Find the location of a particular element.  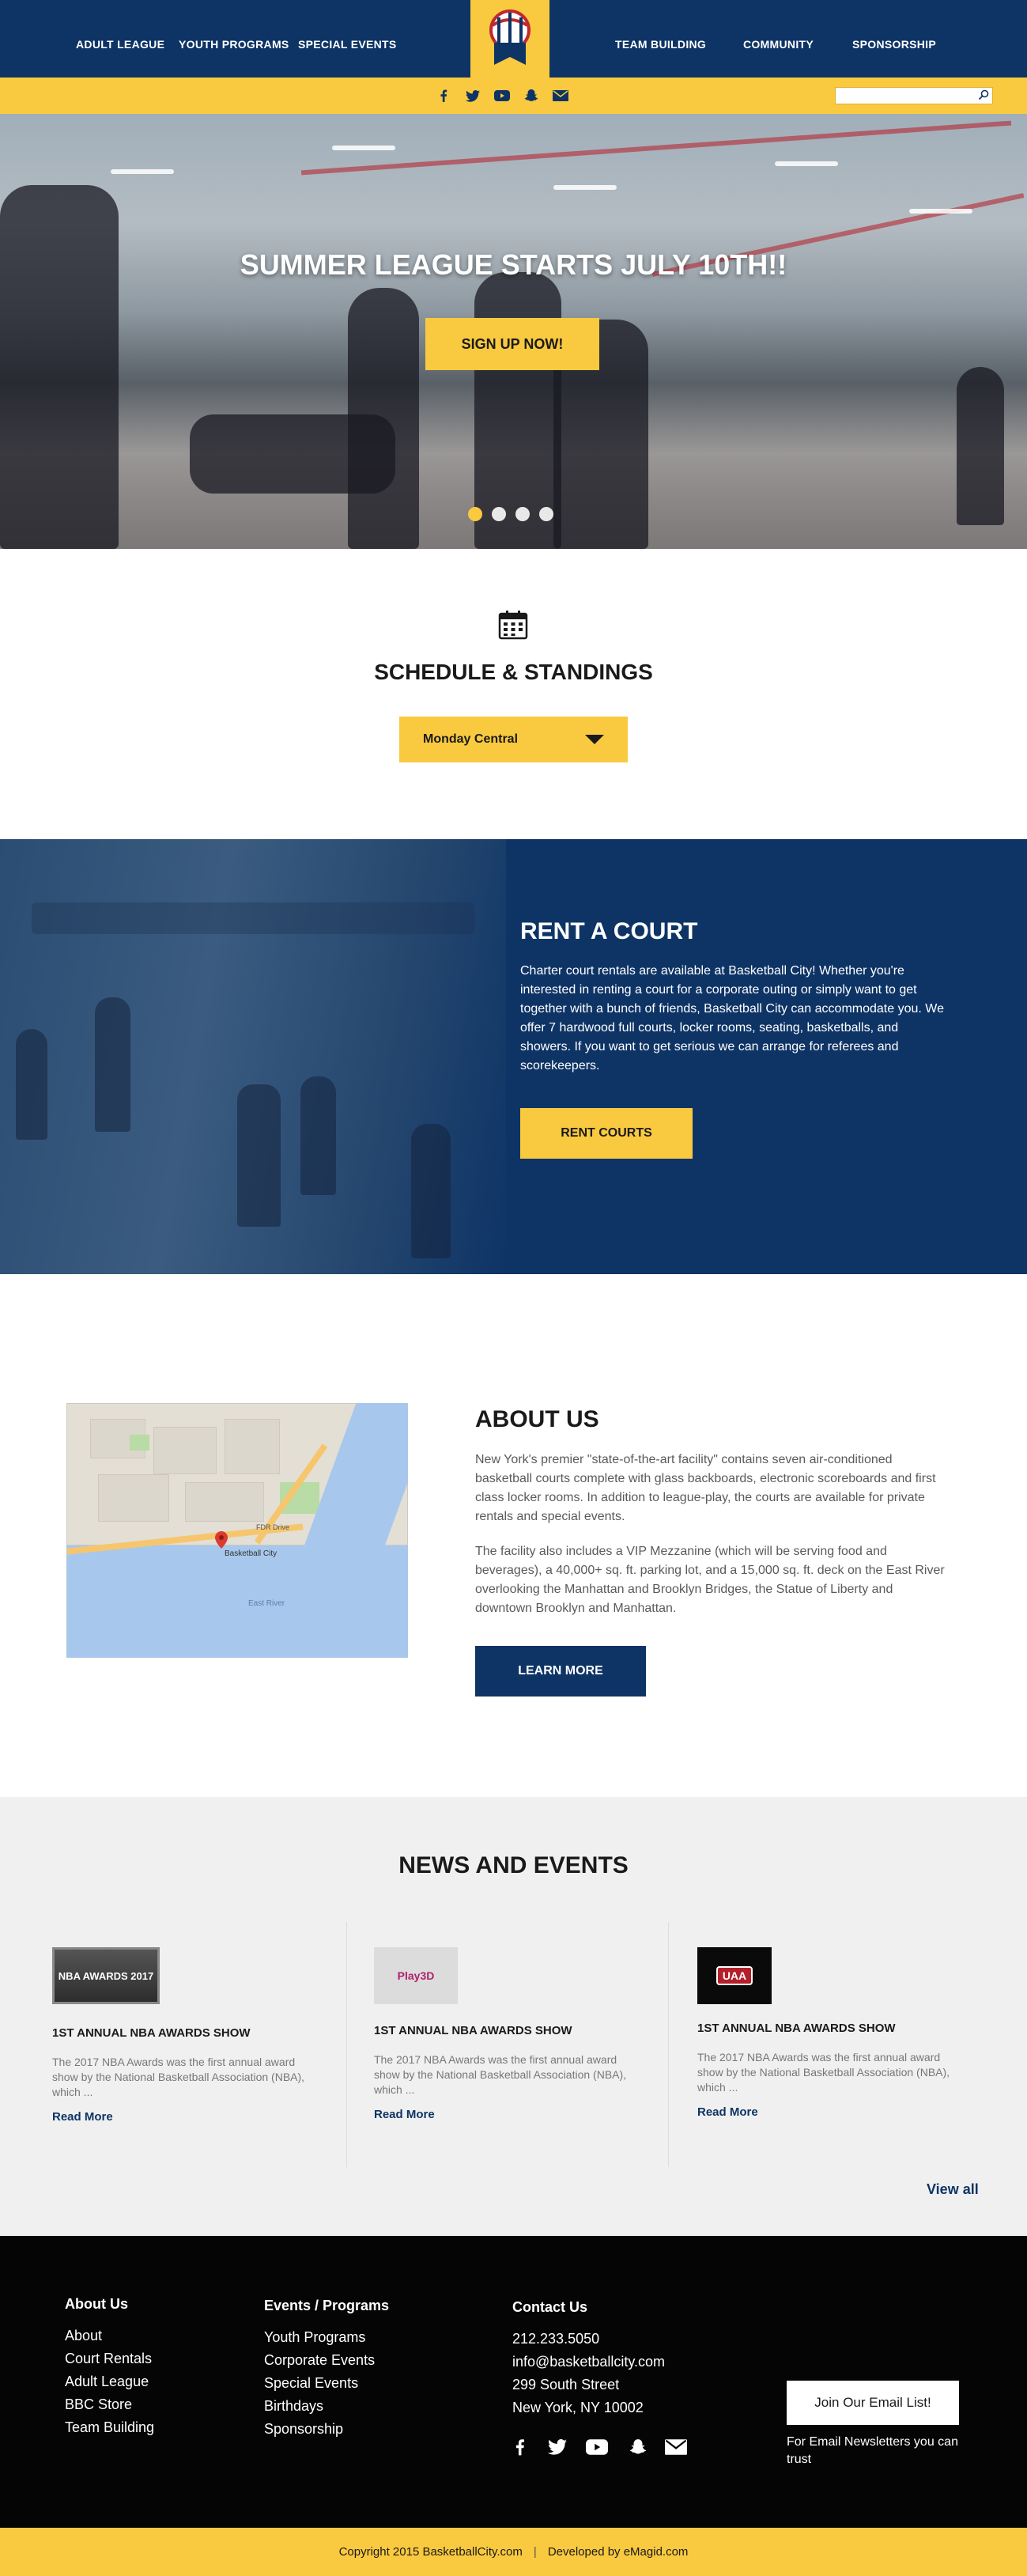

news-thumbnail: NBA AWARDS 2017 is located at coordinates (106, 1975).